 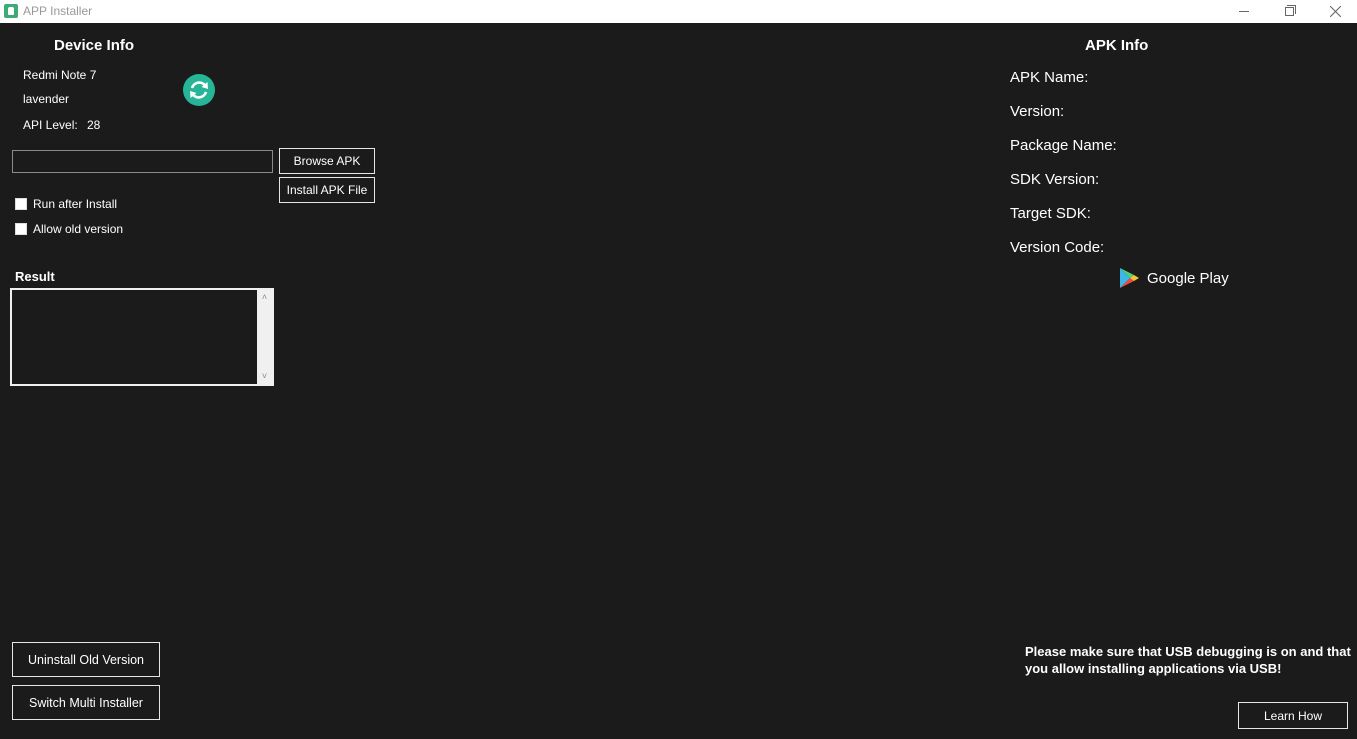 I want to click on apk-info-heading: APK Info, so click(x=1117, y=45).